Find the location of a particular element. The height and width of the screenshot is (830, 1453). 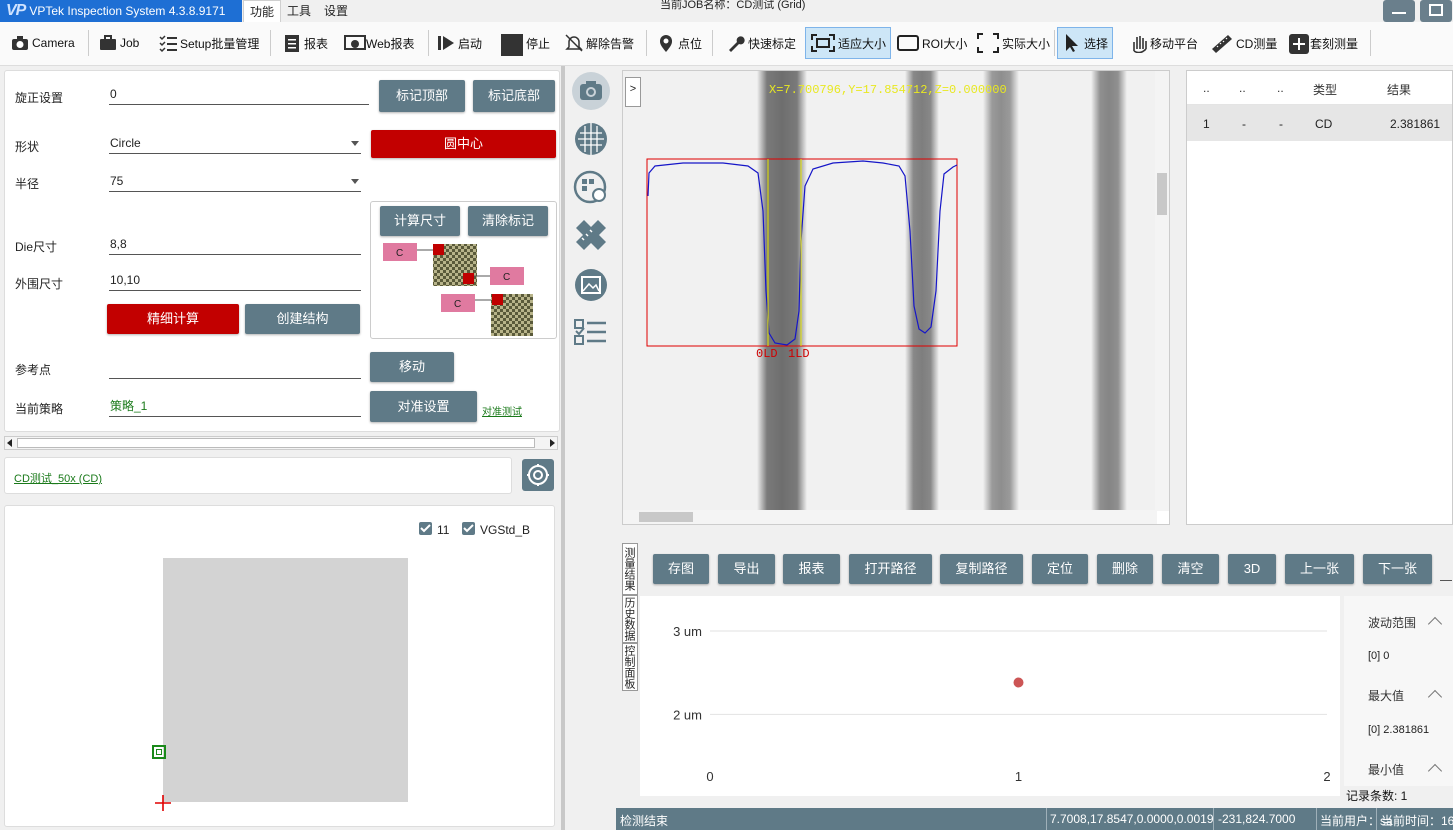

edge-label-1ld: 1LD is located at coordinates (799, 354).